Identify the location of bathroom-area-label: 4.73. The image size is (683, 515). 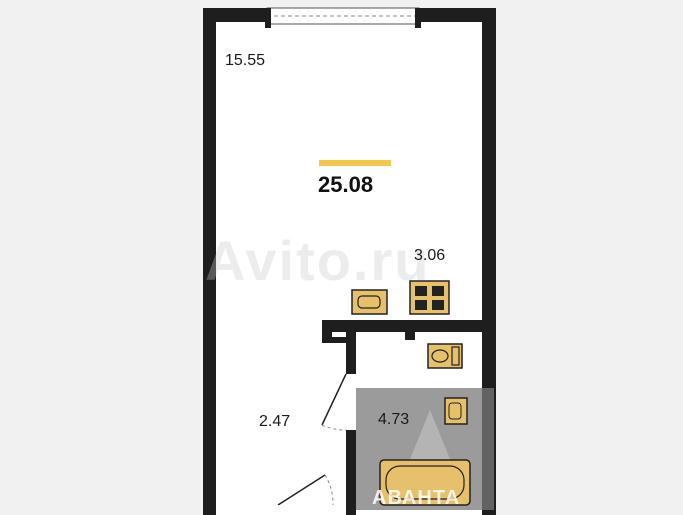
(394, 419).